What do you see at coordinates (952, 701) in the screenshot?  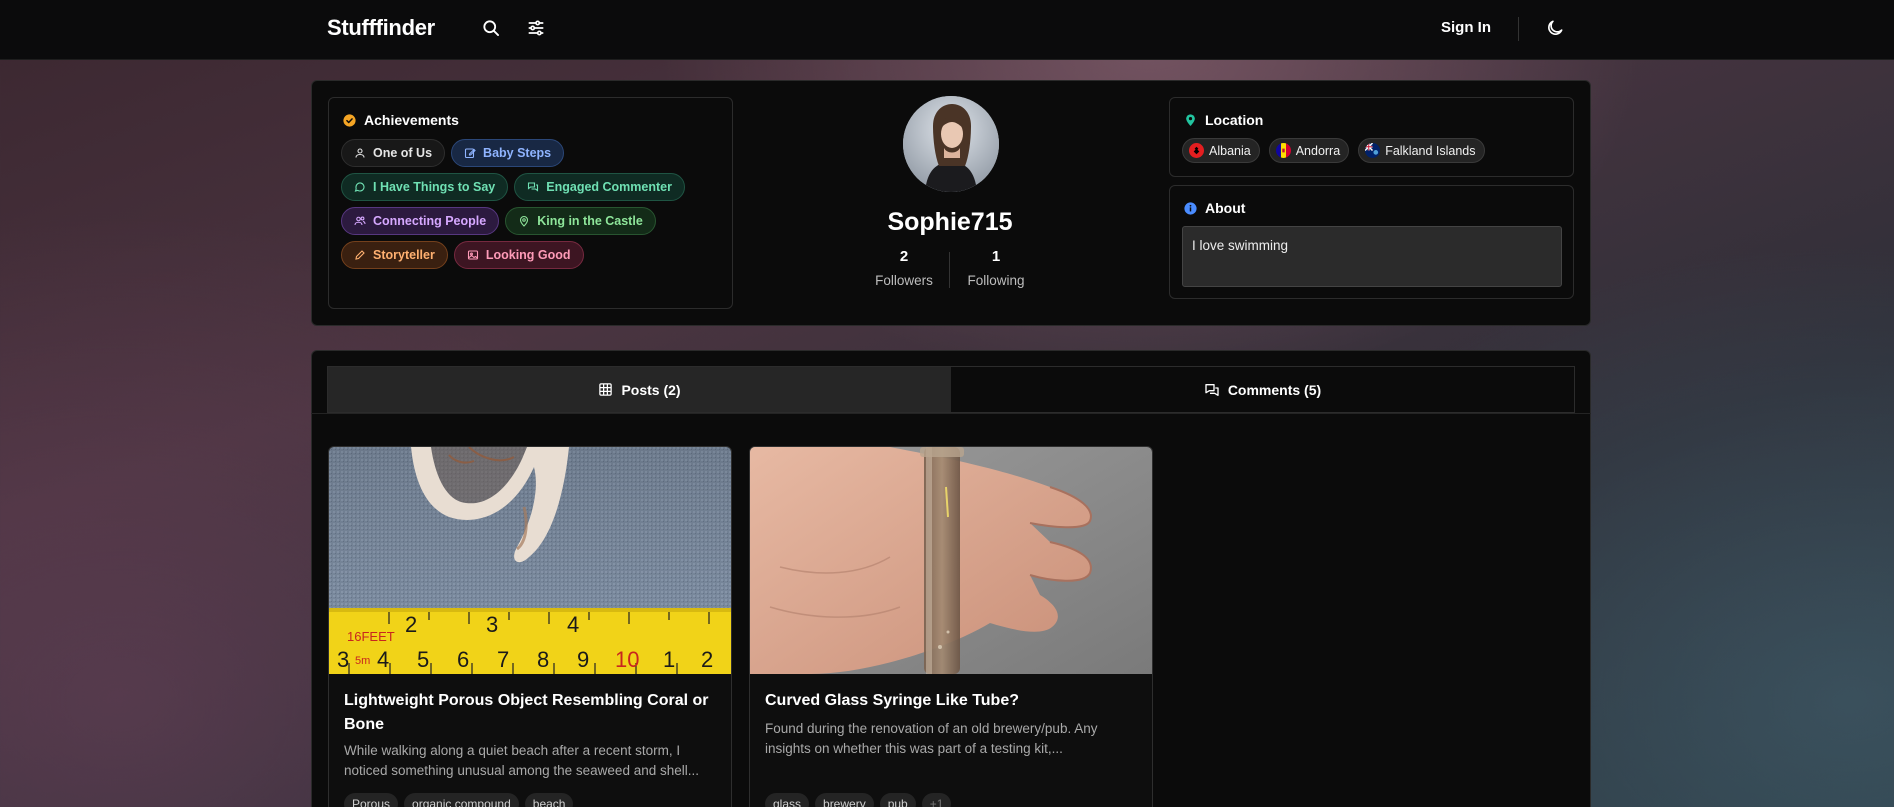 I see `post-title: Curved Glass Syringe Like Tube?` at bounding box center [952, 701].